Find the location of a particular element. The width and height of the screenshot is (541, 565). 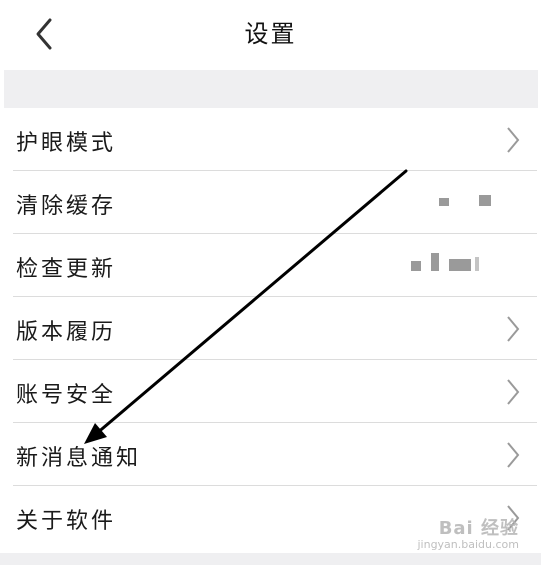

watermark-sub: jingyan.baidu.com is located at coordinates (468, 544).